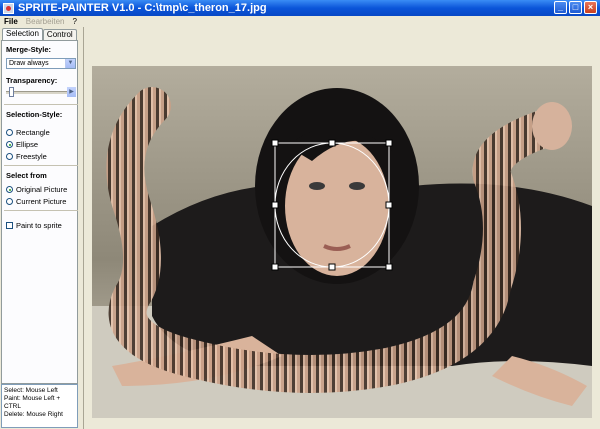 The width and height of the screenshot is (600, 429). I want to click on radio-rectangle: Rectangle, so click(28, 132).